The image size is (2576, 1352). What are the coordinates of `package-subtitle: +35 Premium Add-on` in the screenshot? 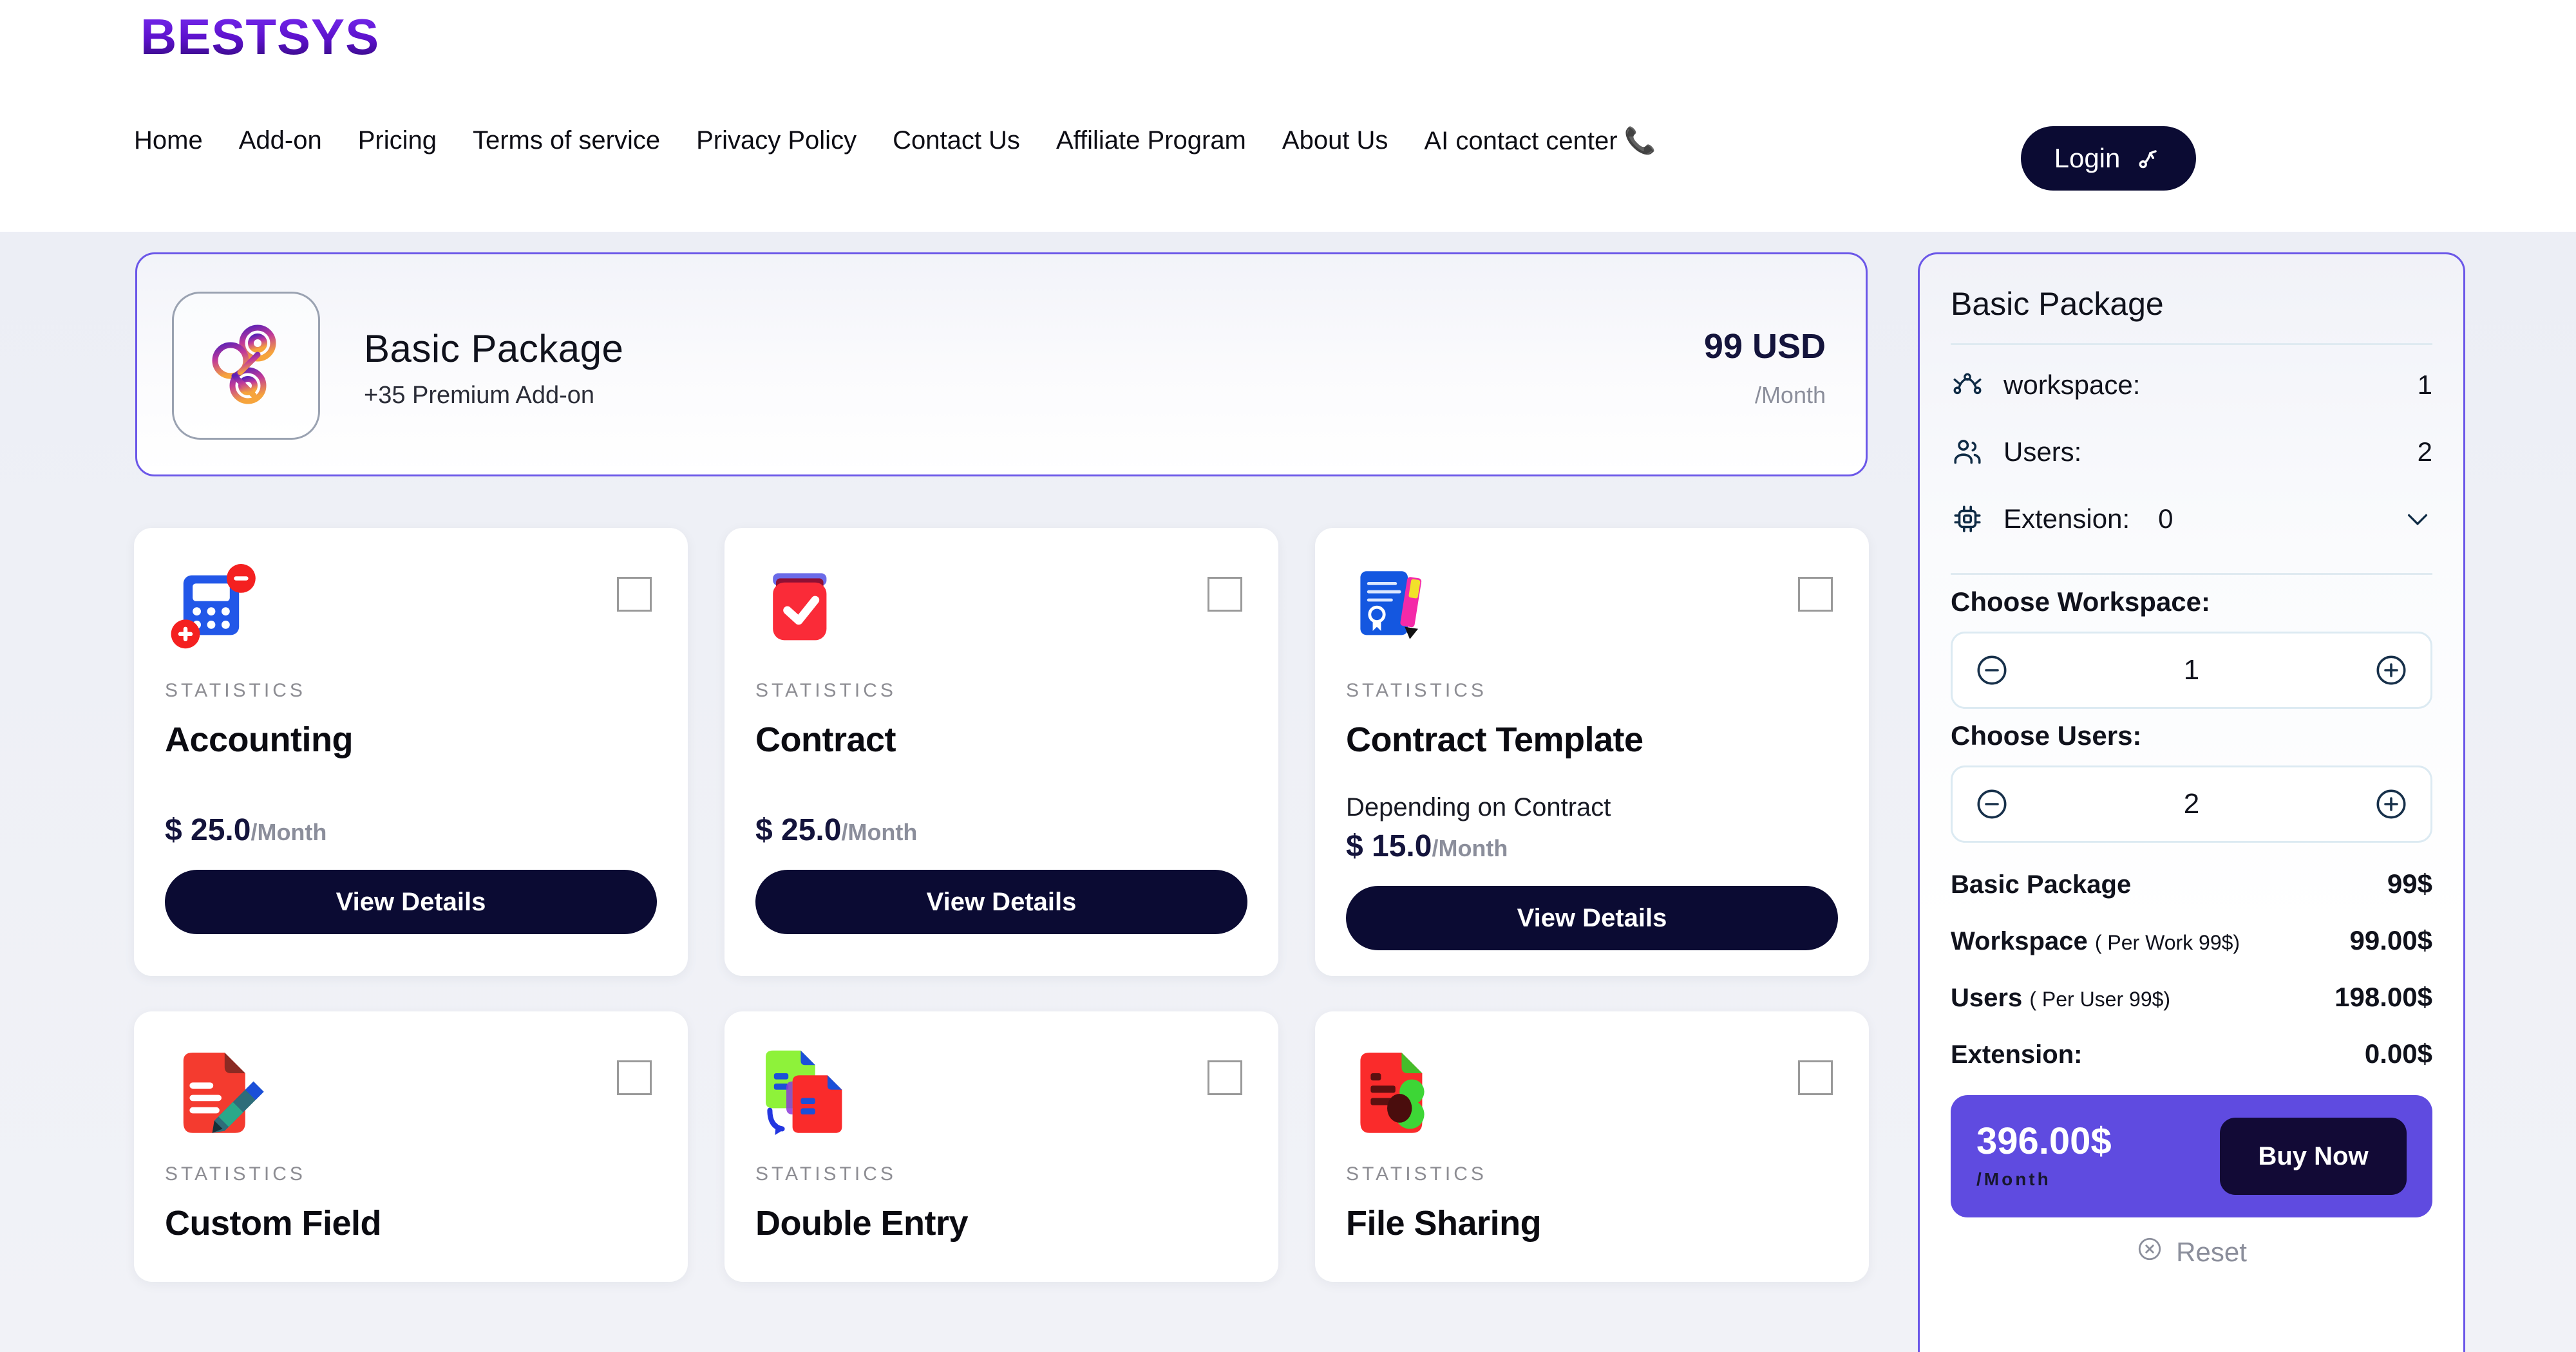 It's located at (480, 396).